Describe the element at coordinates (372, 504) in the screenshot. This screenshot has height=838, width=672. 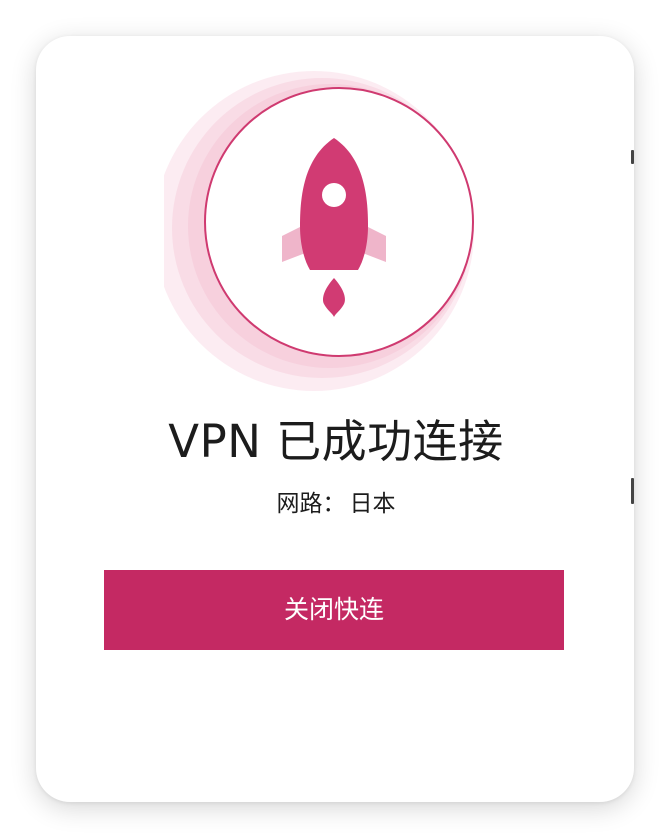
I see `route-value: 日本` at that location.